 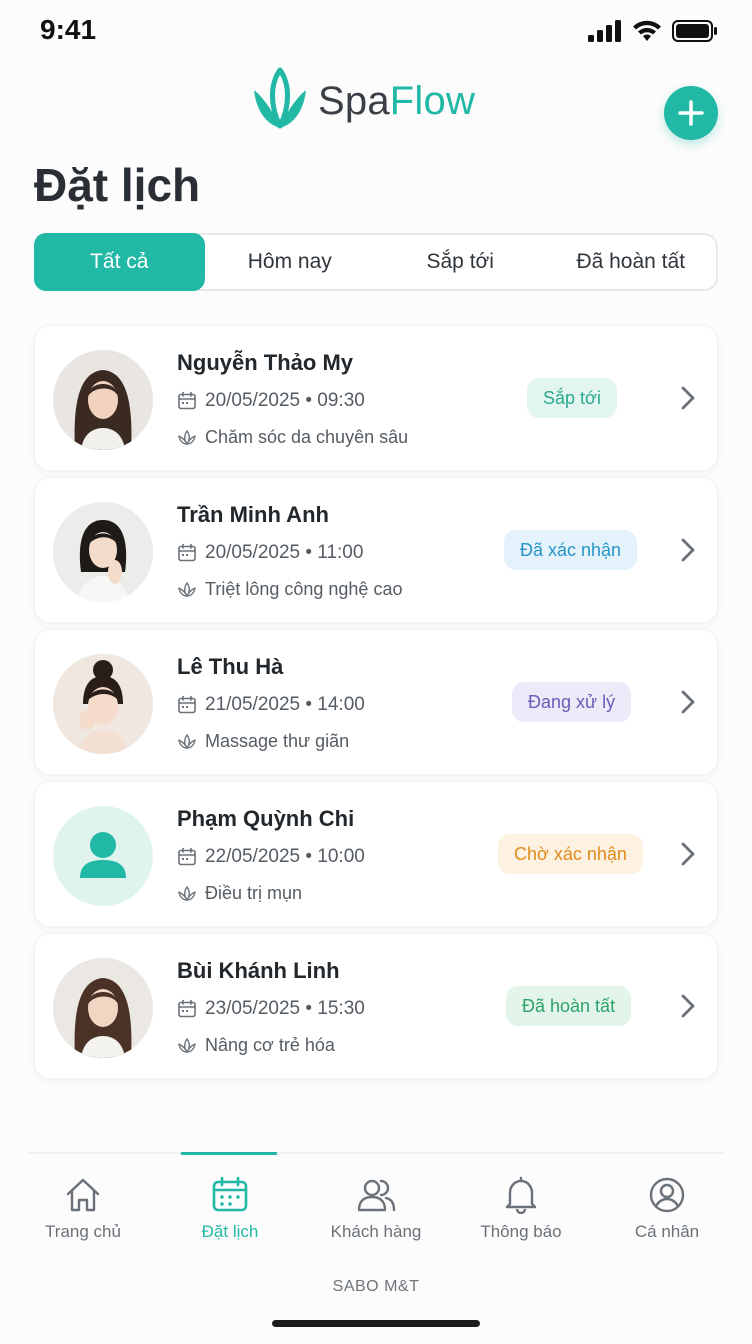 What do you see at coordinates (570, 854) in the screenshot?
I see `status-badge: Chờ xác nhận` at bounding box center [570, 854].